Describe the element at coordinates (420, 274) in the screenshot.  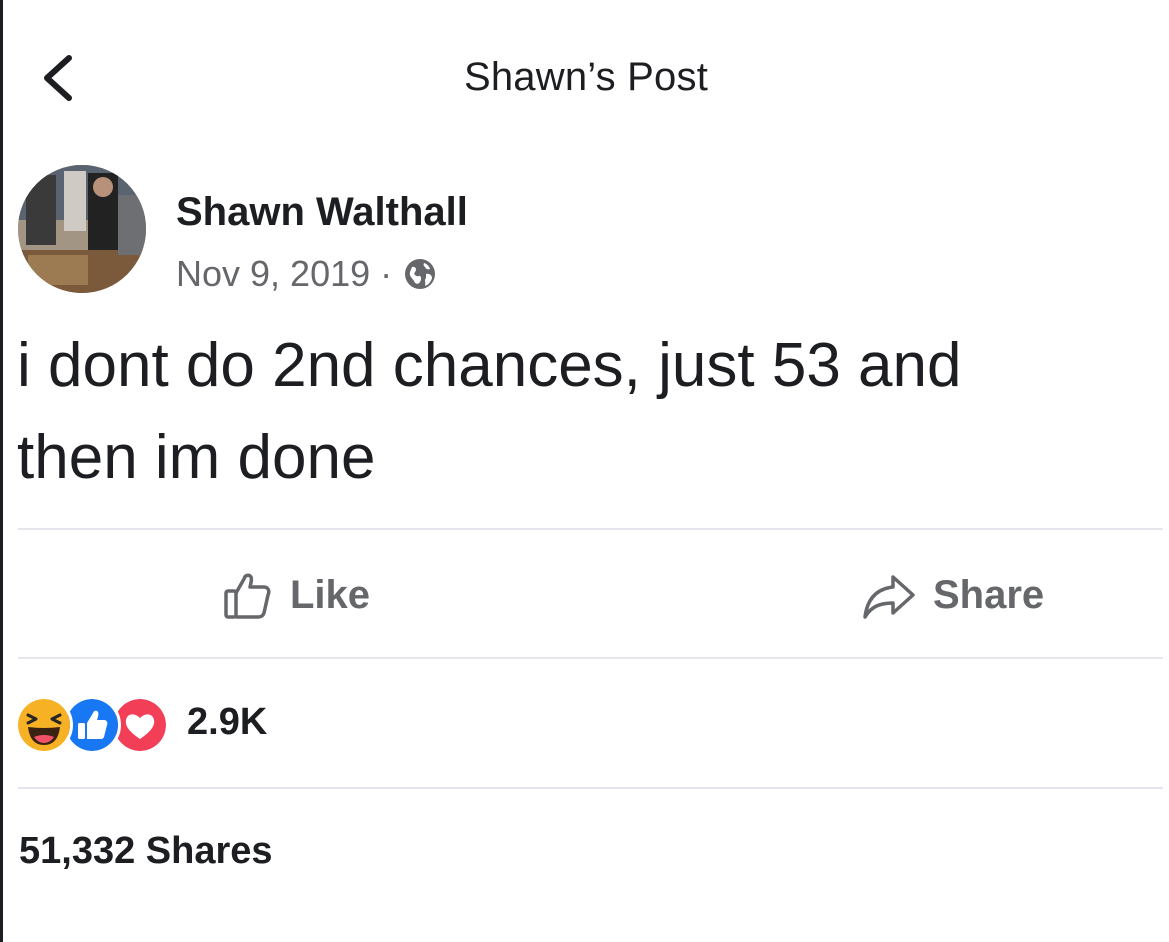
I see `globe-icon` at that location.